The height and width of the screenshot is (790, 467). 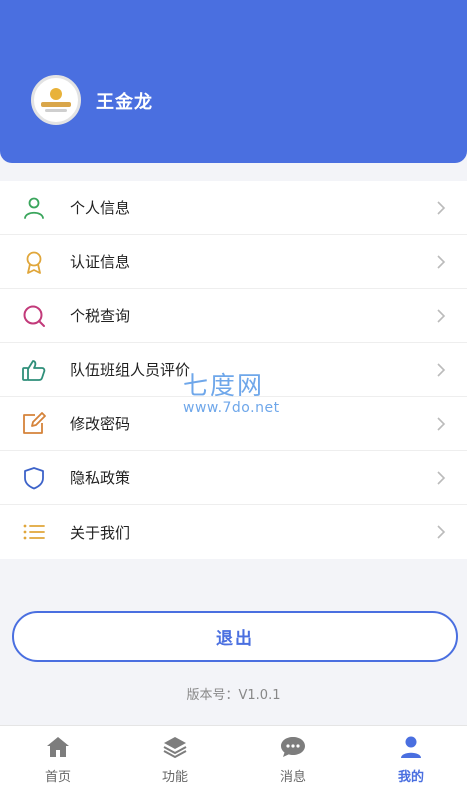 What do you see at coordinates (34, 478) in the screenshot?
I see `shield-icon` at bounding box center [34, 478].